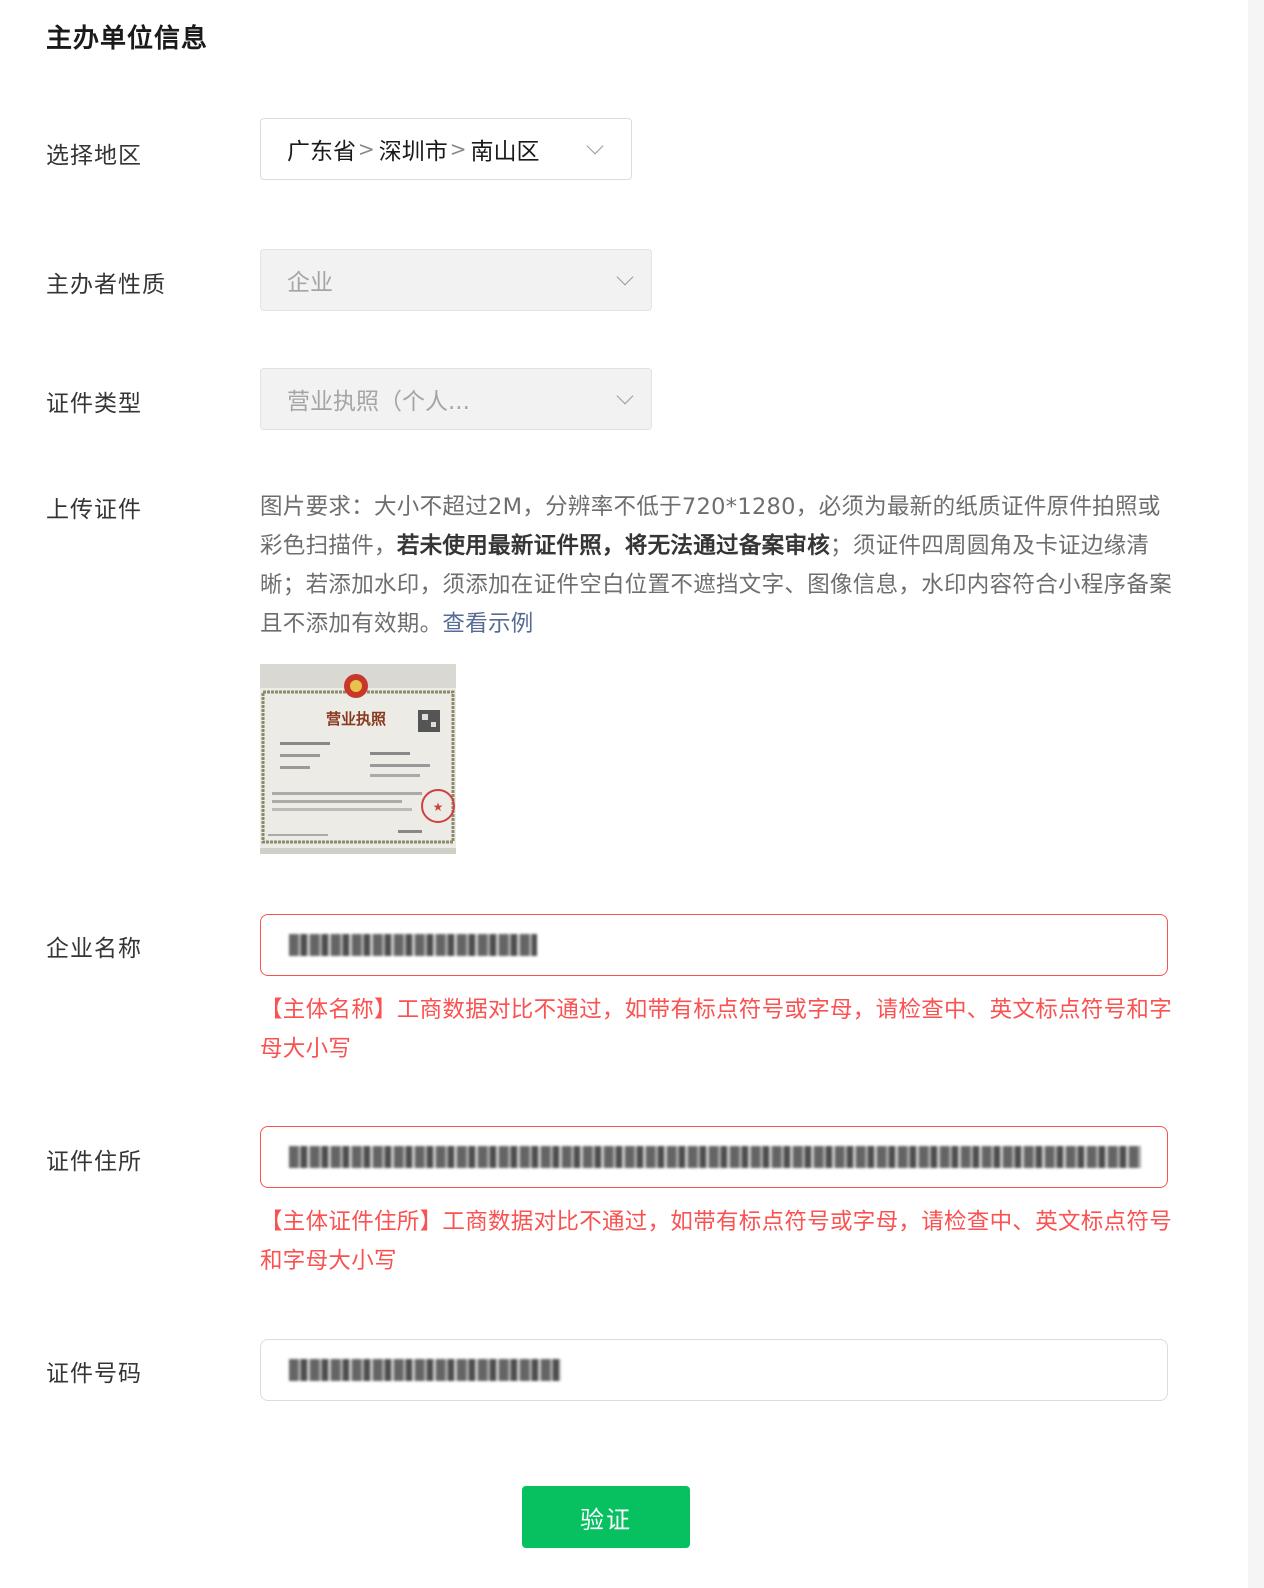 Image resolution: width=1264 pixels, height=1588 pixels. What do you see at coordinates (94, 404) in the screenshot?
I see `cert-type-label: 证件类型` at bounding box center [94, 404].